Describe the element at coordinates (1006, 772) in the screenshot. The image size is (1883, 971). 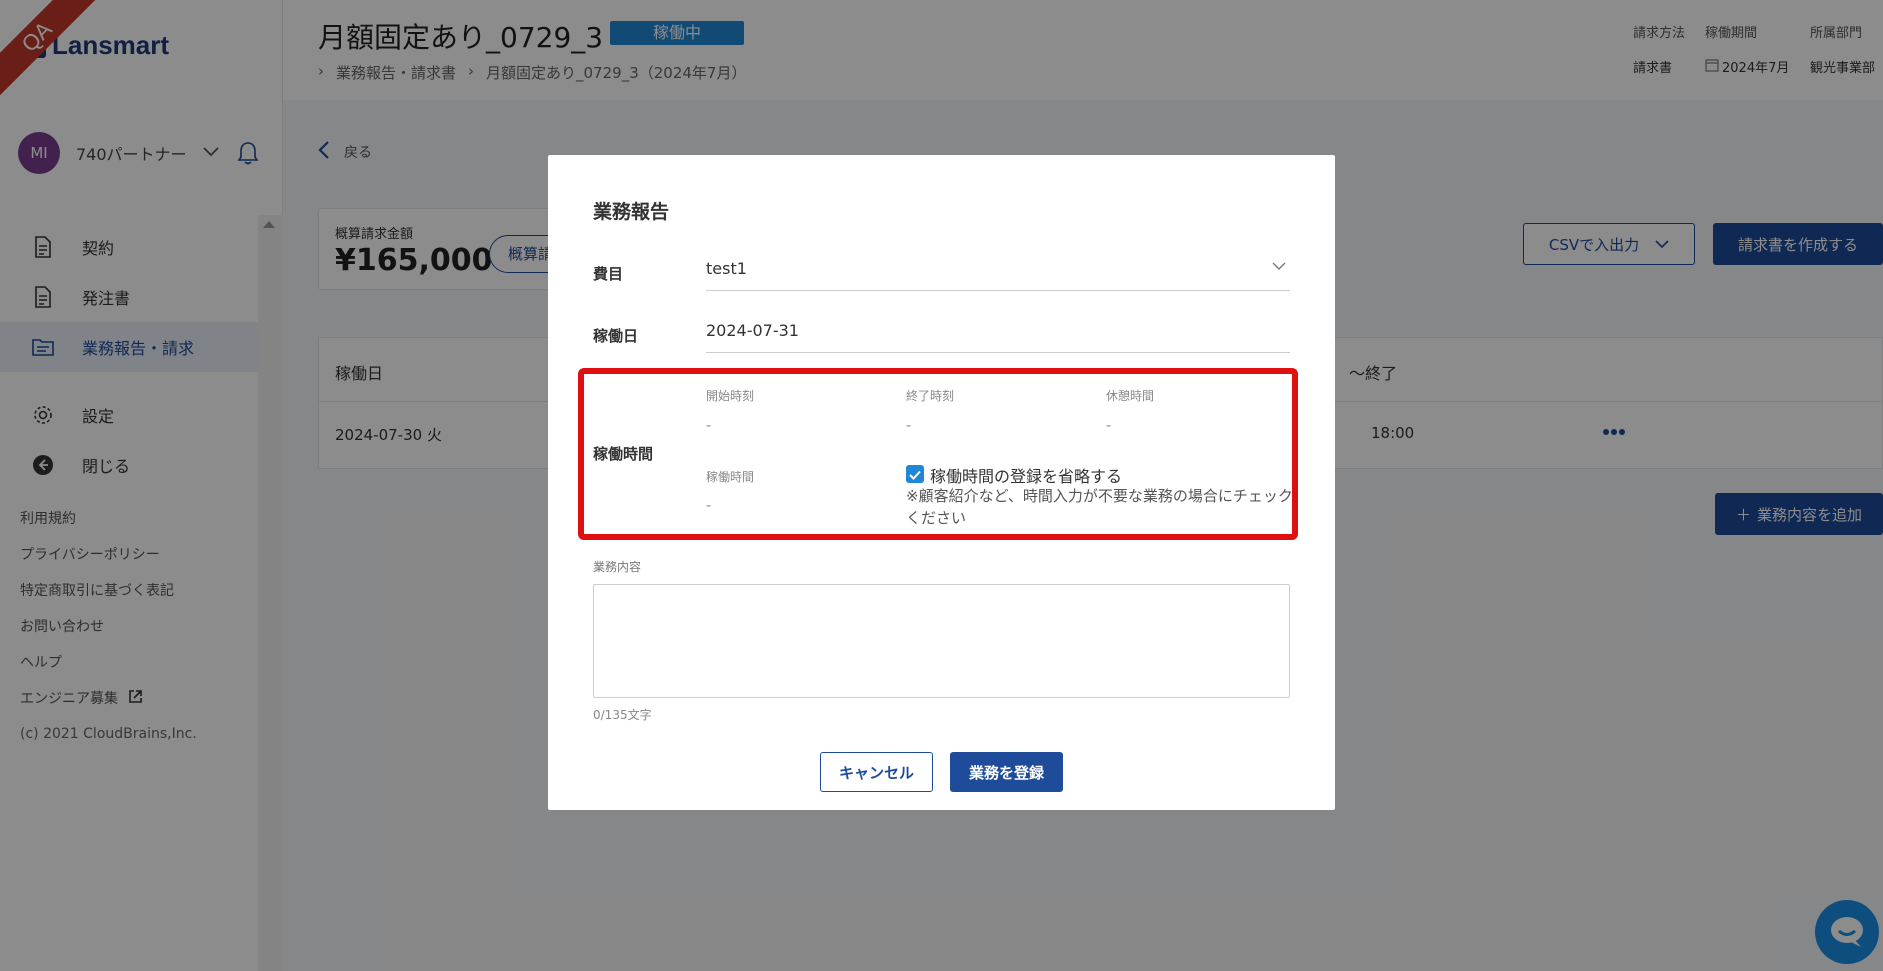
I see `register-button: 業務を登録` at that location.